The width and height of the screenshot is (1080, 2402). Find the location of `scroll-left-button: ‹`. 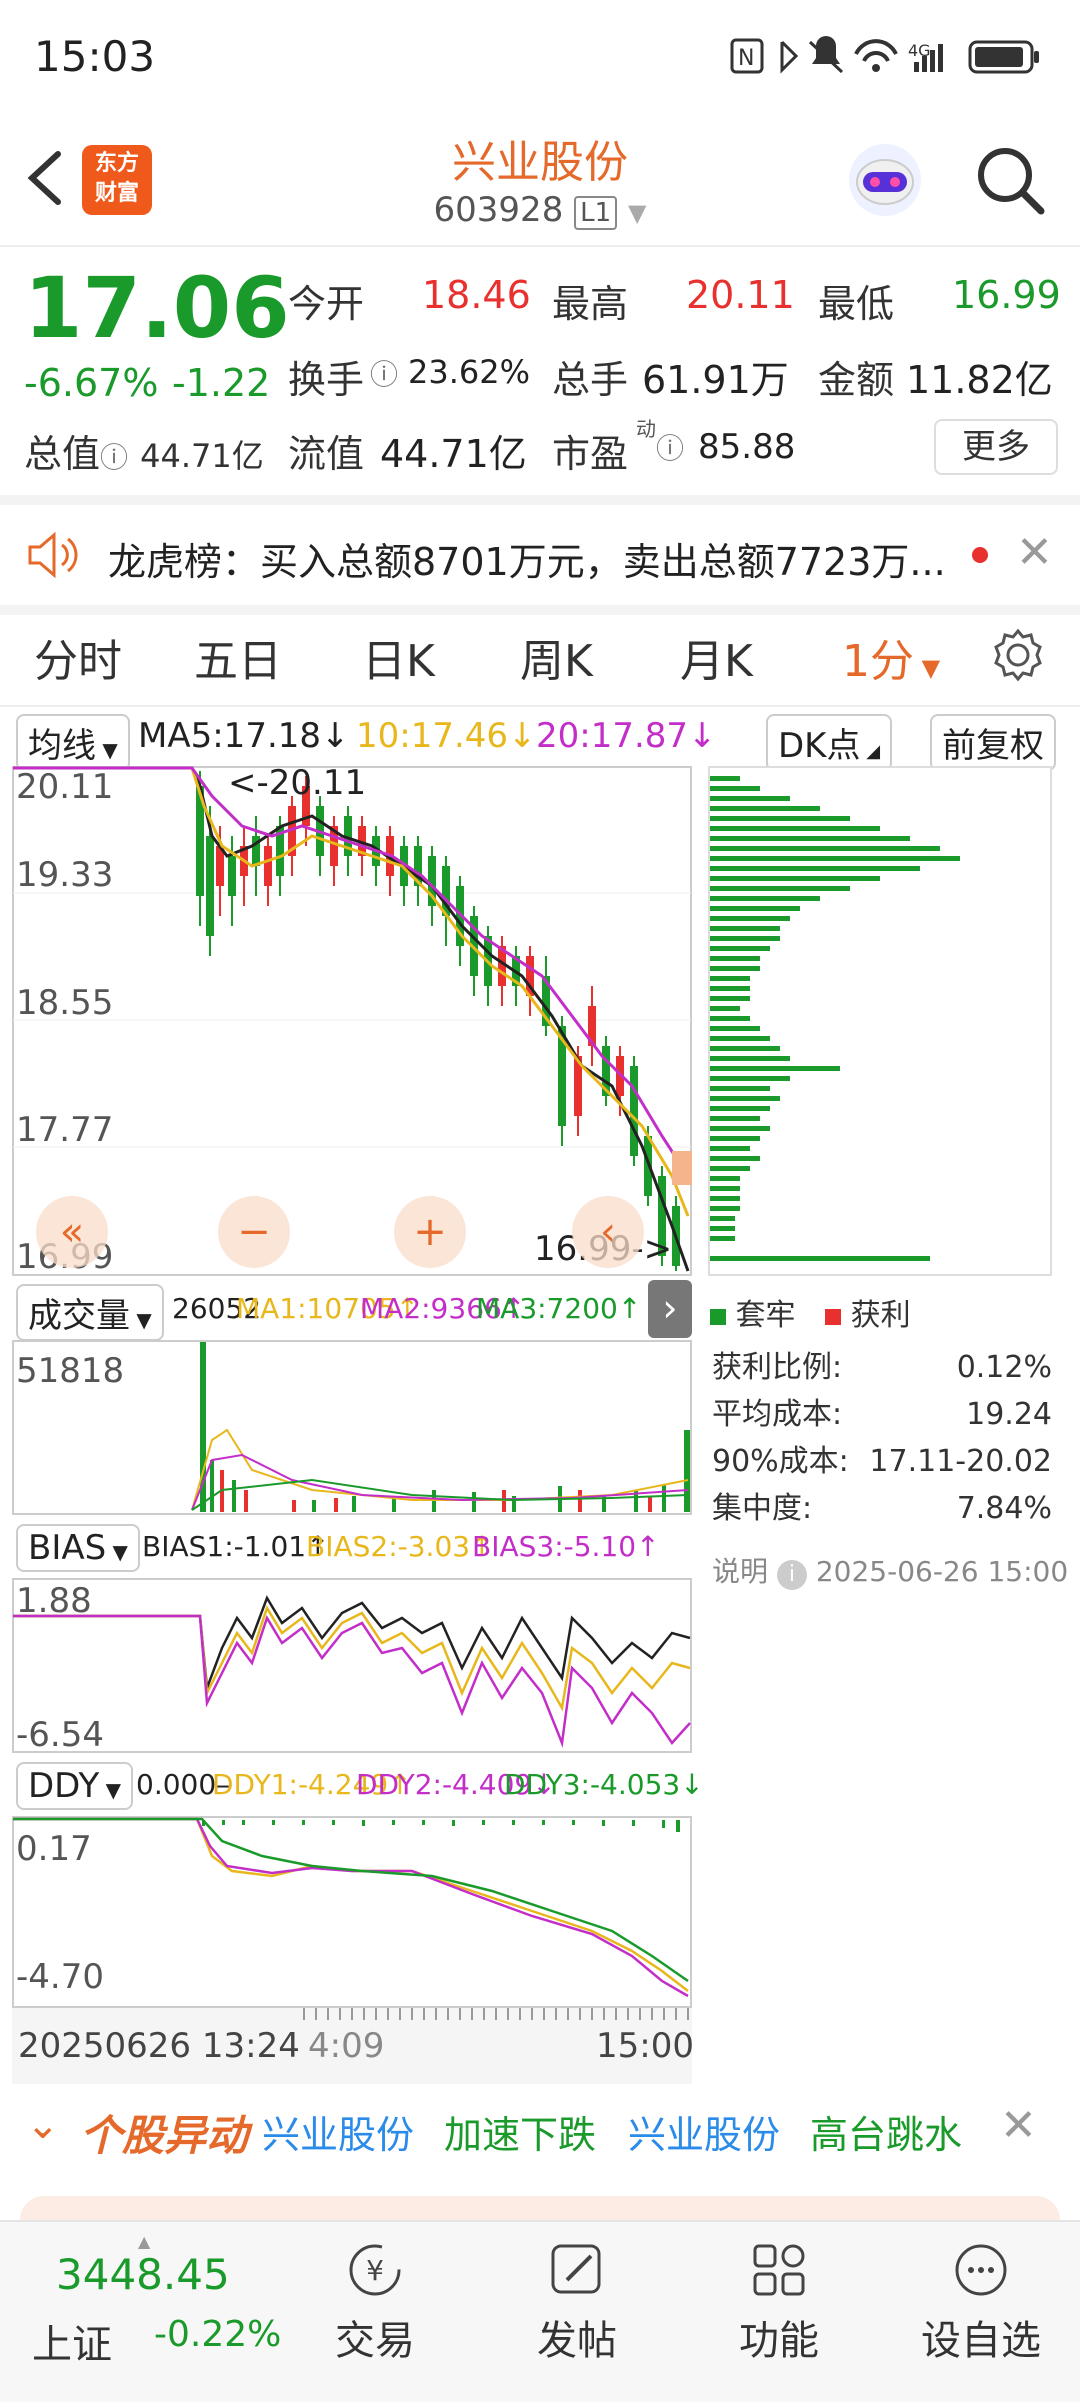

scroll-left-button: ‹ is located at coordinates (608, 1232).